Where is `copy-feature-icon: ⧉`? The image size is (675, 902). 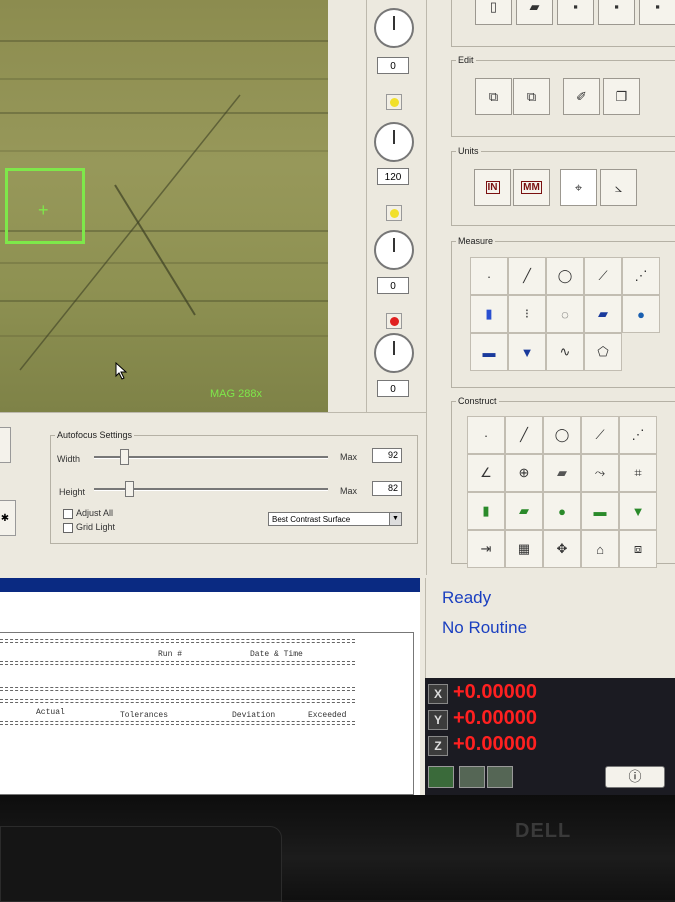 copy-feature-icon: ⧉ is located at coordinates (493, 96).